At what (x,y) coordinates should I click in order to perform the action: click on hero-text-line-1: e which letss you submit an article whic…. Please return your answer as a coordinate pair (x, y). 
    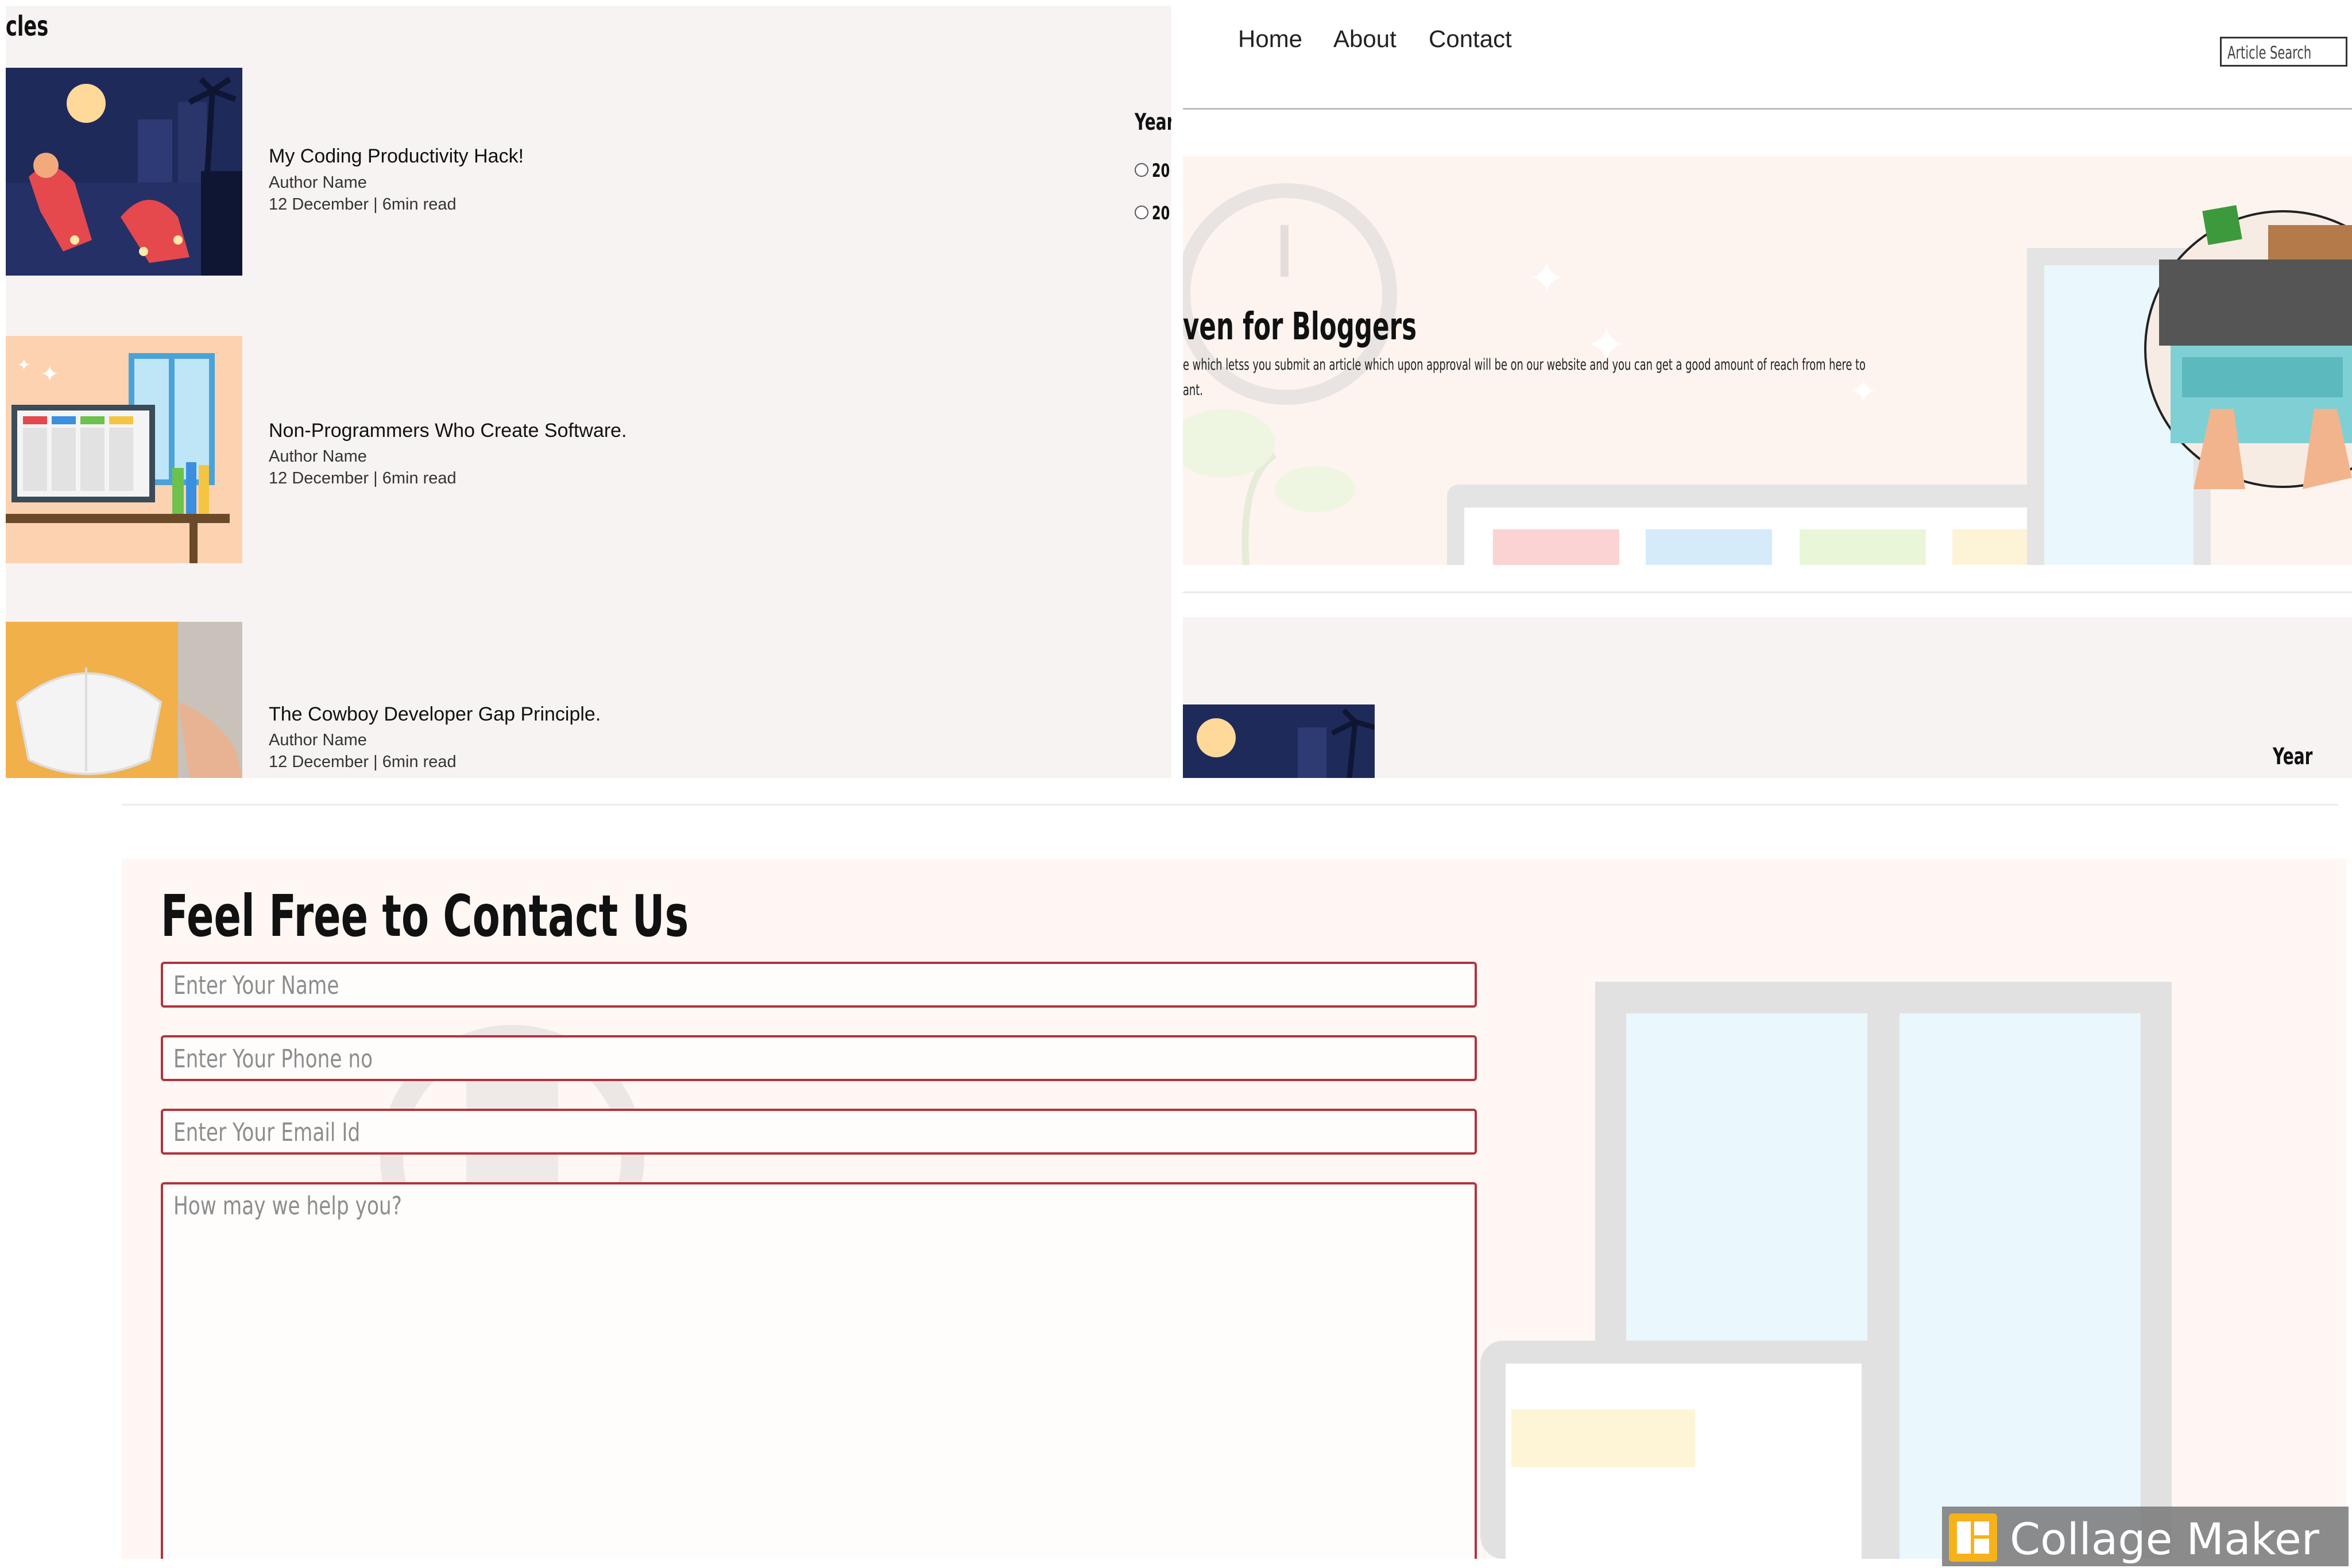
    Looking at the image, I should click on (1524, 365).